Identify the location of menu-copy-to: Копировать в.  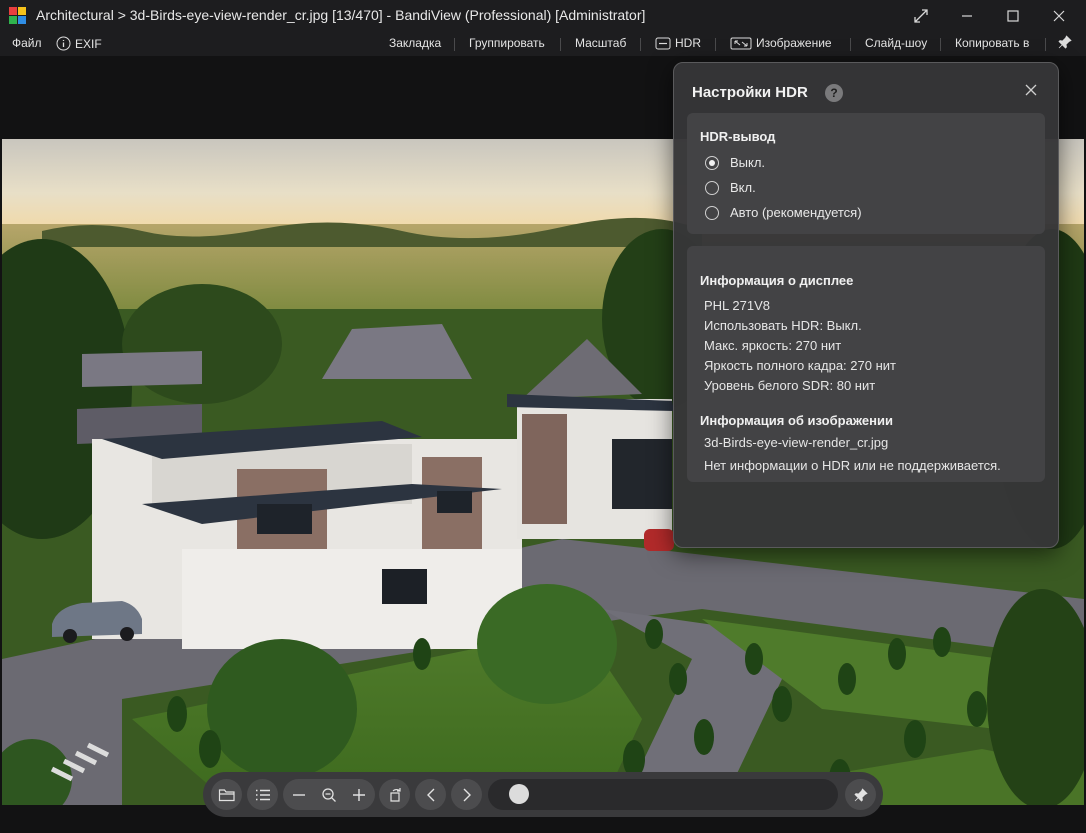
(992, 43).